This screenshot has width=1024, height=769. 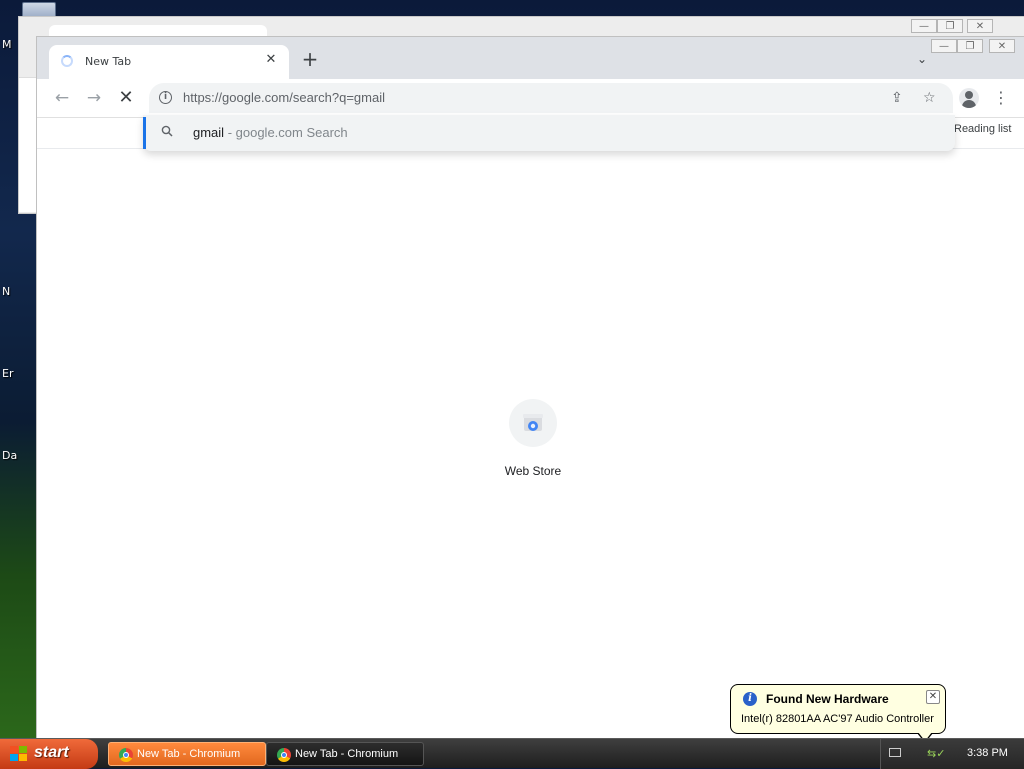 What do you see at coordinates (837, 719) in the screenshot?
I see `balloon-message: Intel(r) 82801AA AC'97 Audio Controller` at bounding box center [837, 719].